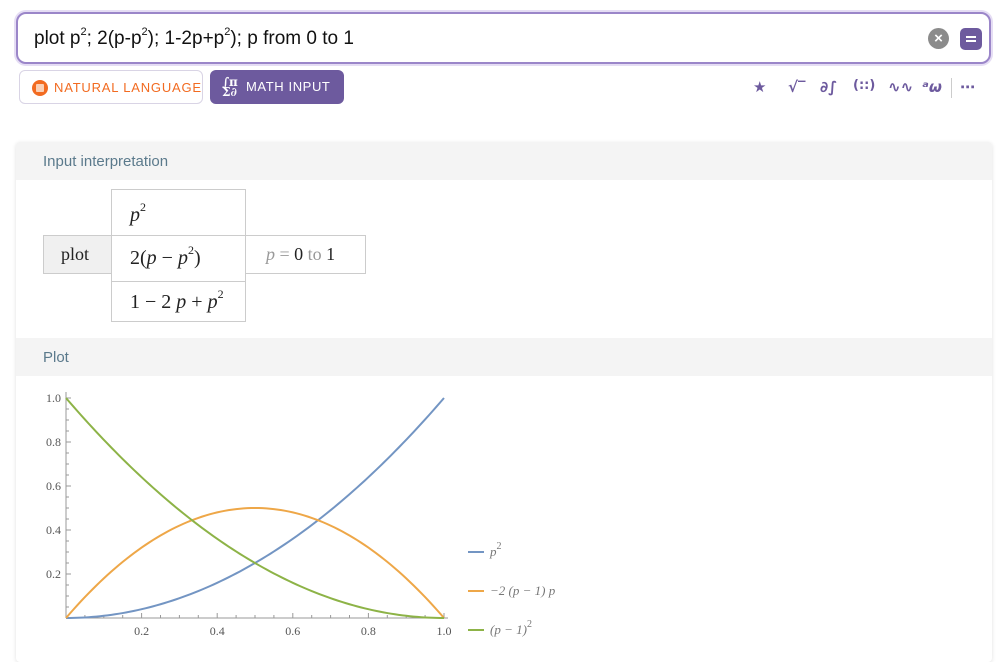 This screenshot has height=662, width=1007. Describe the element at coordinates (165, 258) in the screenshot. I see `function-2: 2(p − p2)` at that location.